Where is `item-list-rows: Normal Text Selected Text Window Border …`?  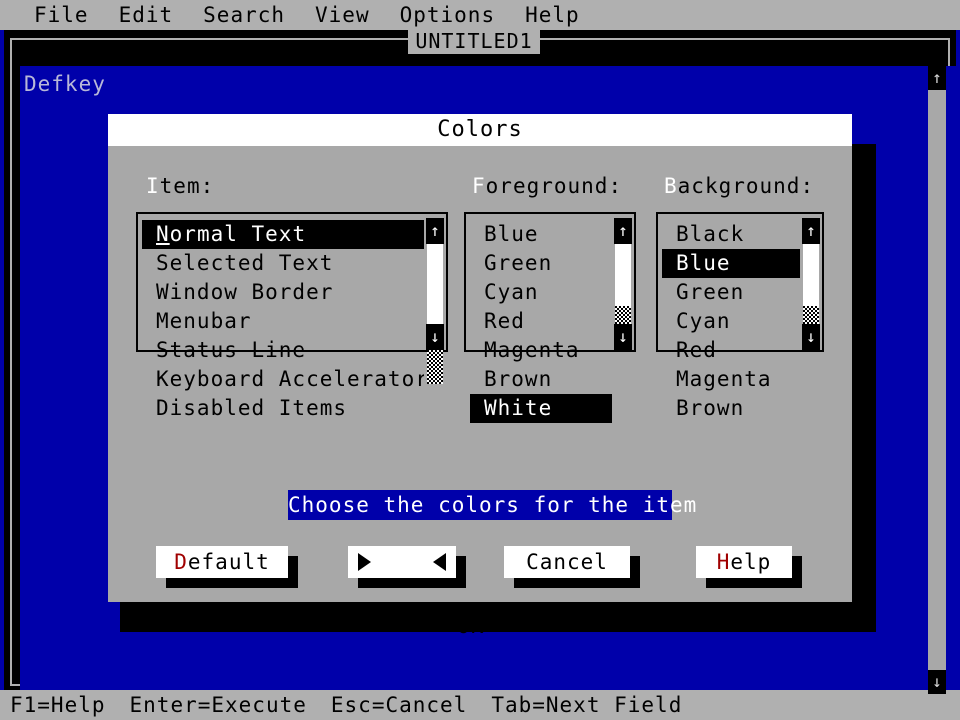 item-list-rows: Normal Text Selected Text Window Border … is located at coordinates (283, 321).